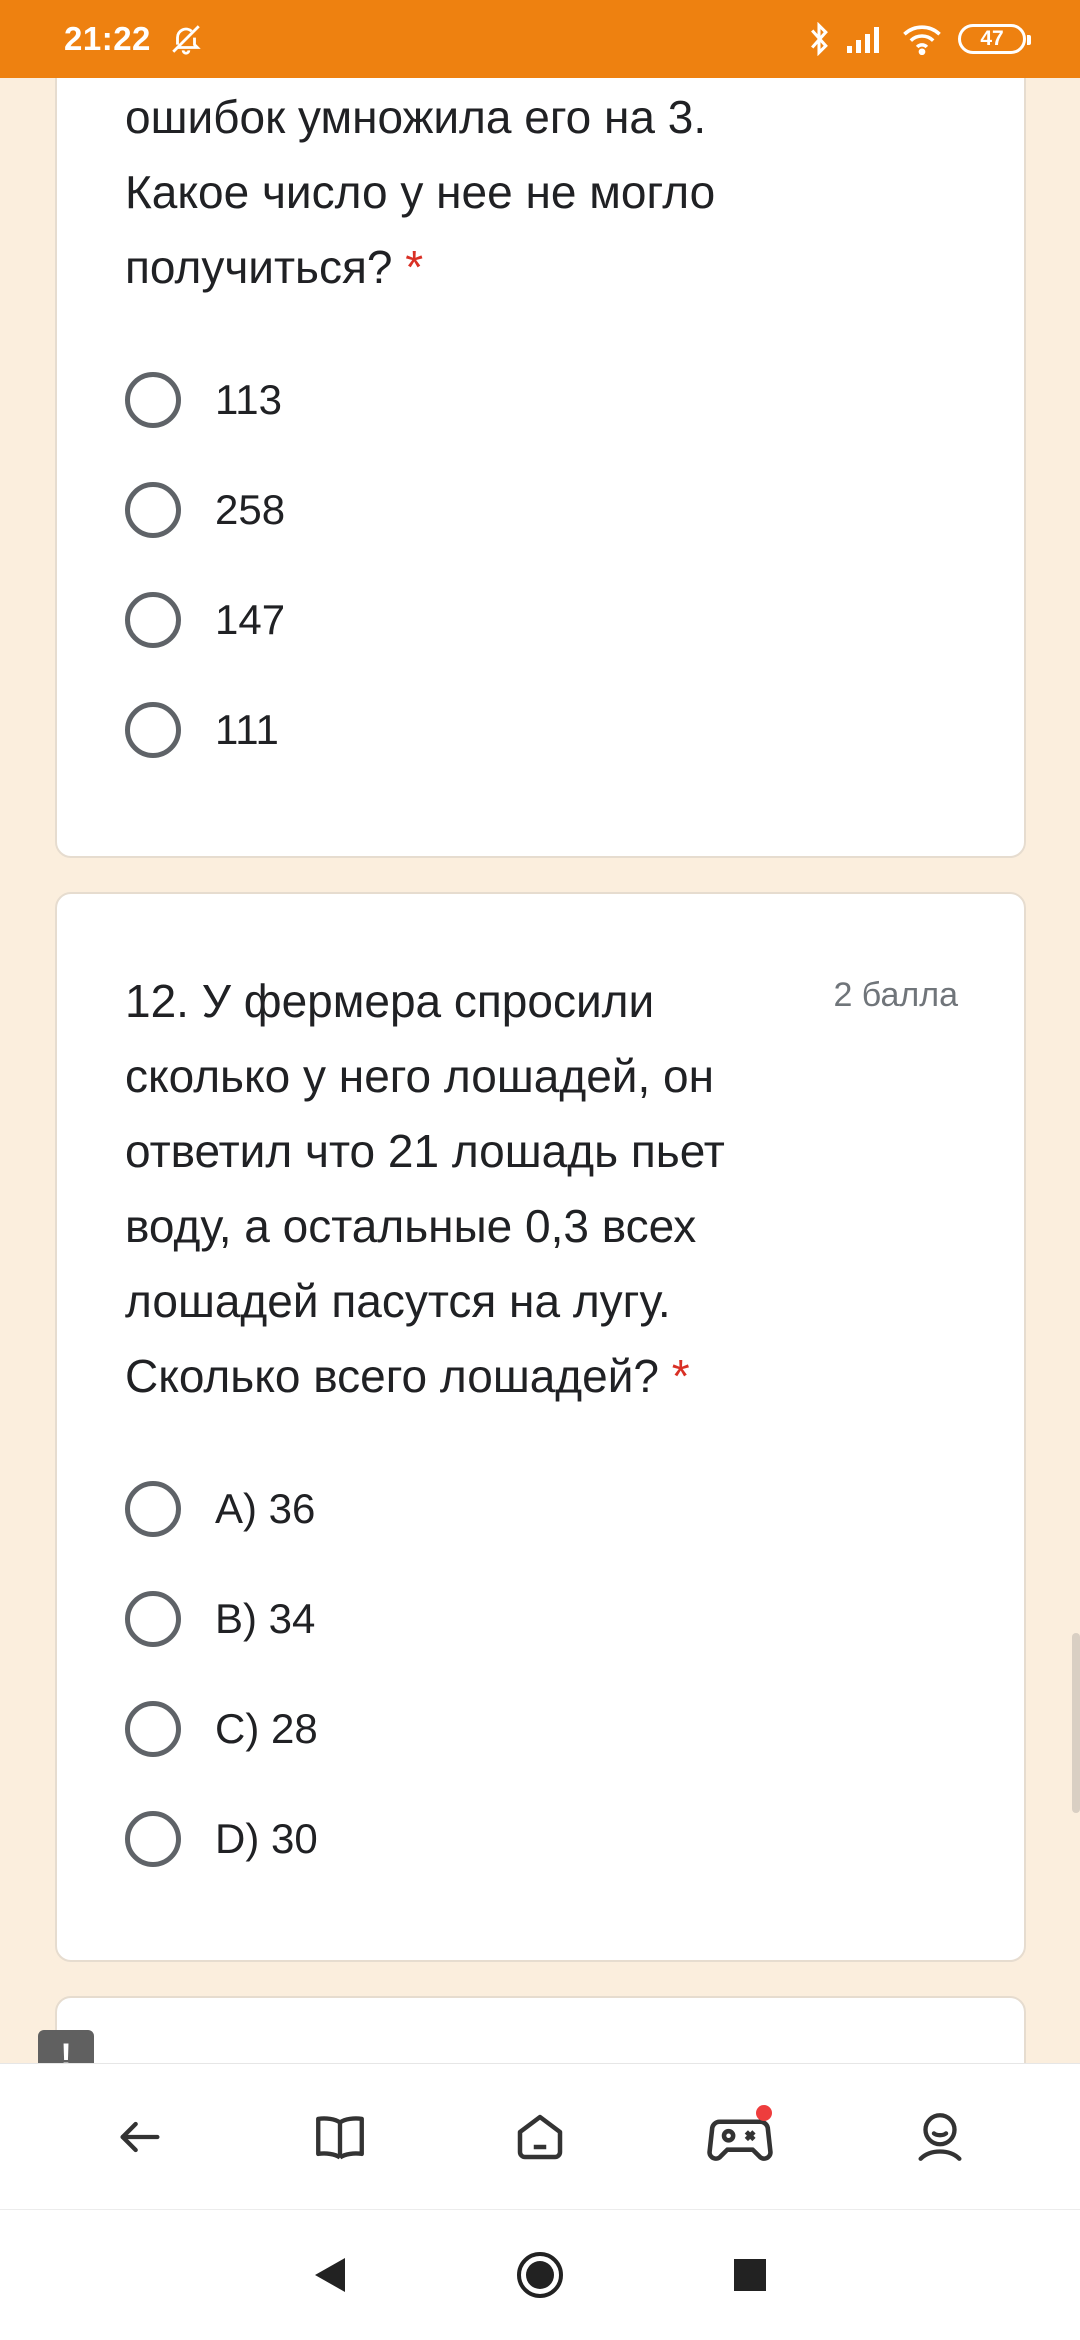  Describe the element at coordinates (392, 1376) in the screenshot. I see `question-line-text: Сколько всего лошадей?` at that location.